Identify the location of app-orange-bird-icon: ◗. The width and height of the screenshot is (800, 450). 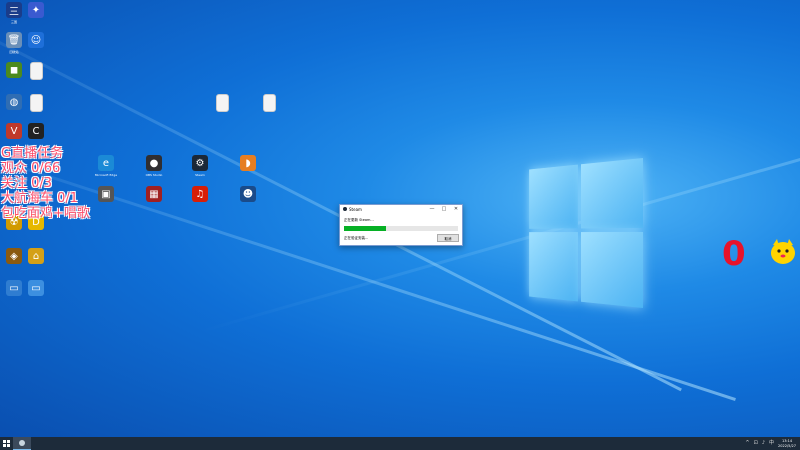
(248, 163).